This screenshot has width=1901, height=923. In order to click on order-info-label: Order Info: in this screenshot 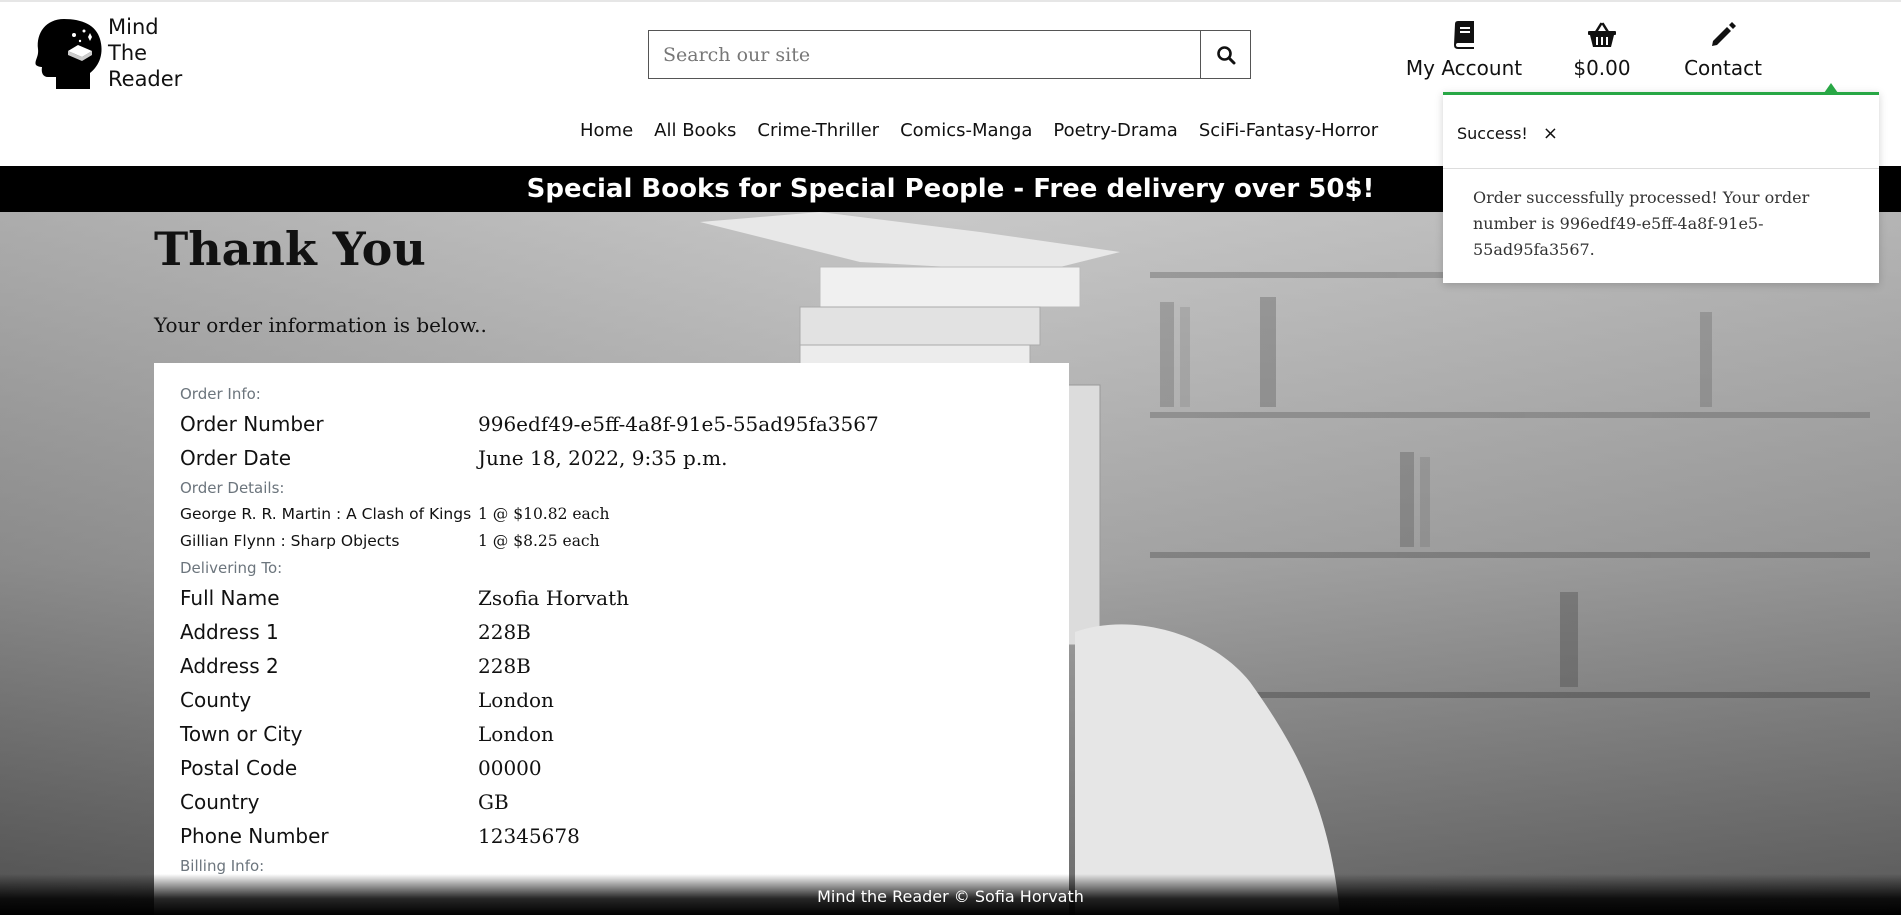, I will do `click(220, 394)`.